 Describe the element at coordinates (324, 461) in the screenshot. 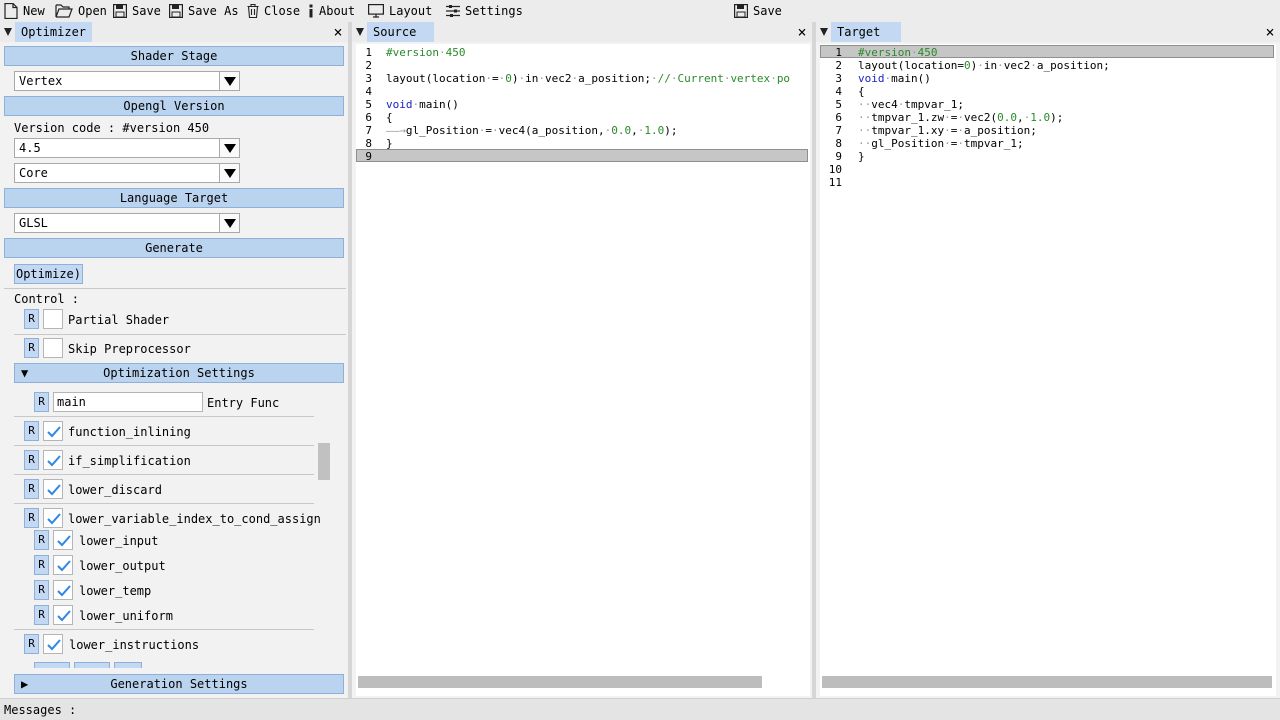

I see `settings-scrollbar-thumb` at that location.